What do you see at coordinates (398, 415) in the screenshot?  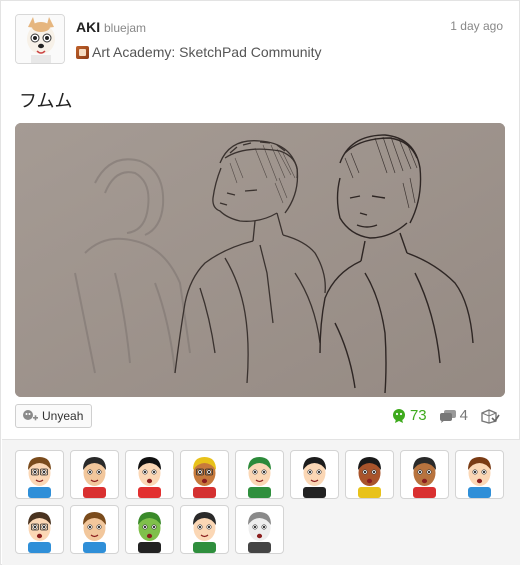 I see `yeah-face-icon` at bounding box center [398, 415].